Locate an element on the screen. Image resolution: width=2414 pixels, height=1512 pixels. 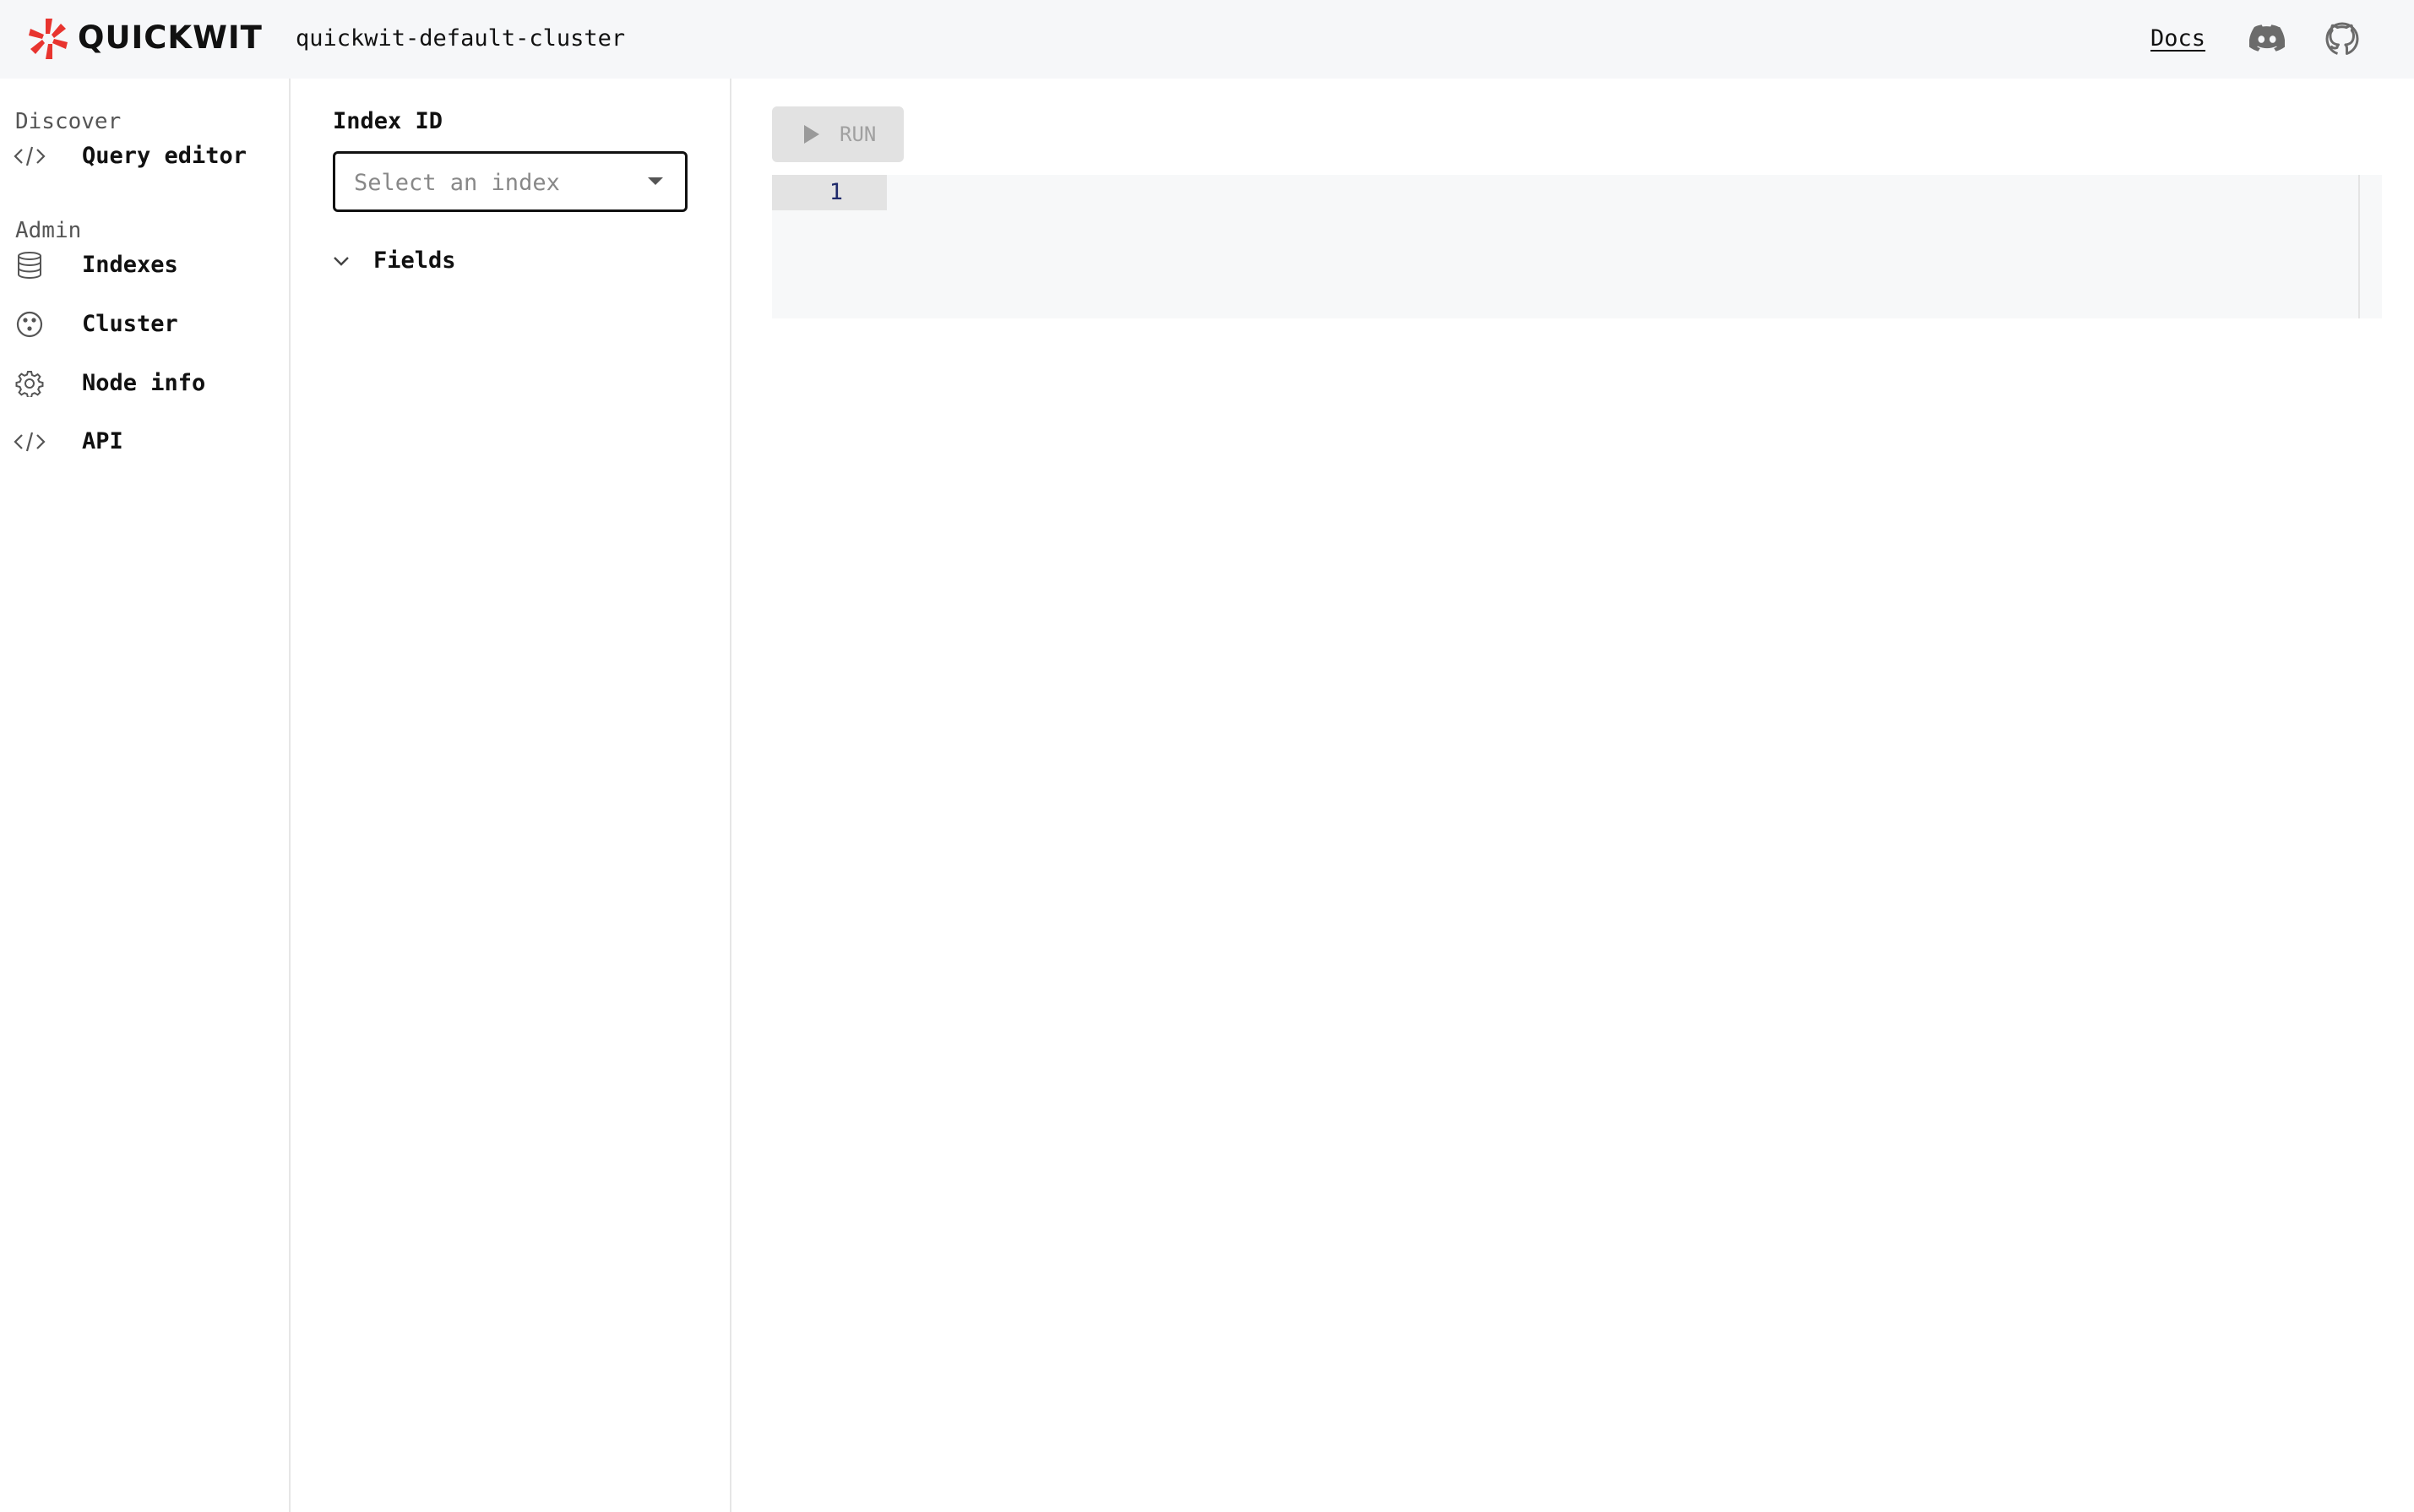
sidebar-item-api: API is located at coordinates (144, 442).